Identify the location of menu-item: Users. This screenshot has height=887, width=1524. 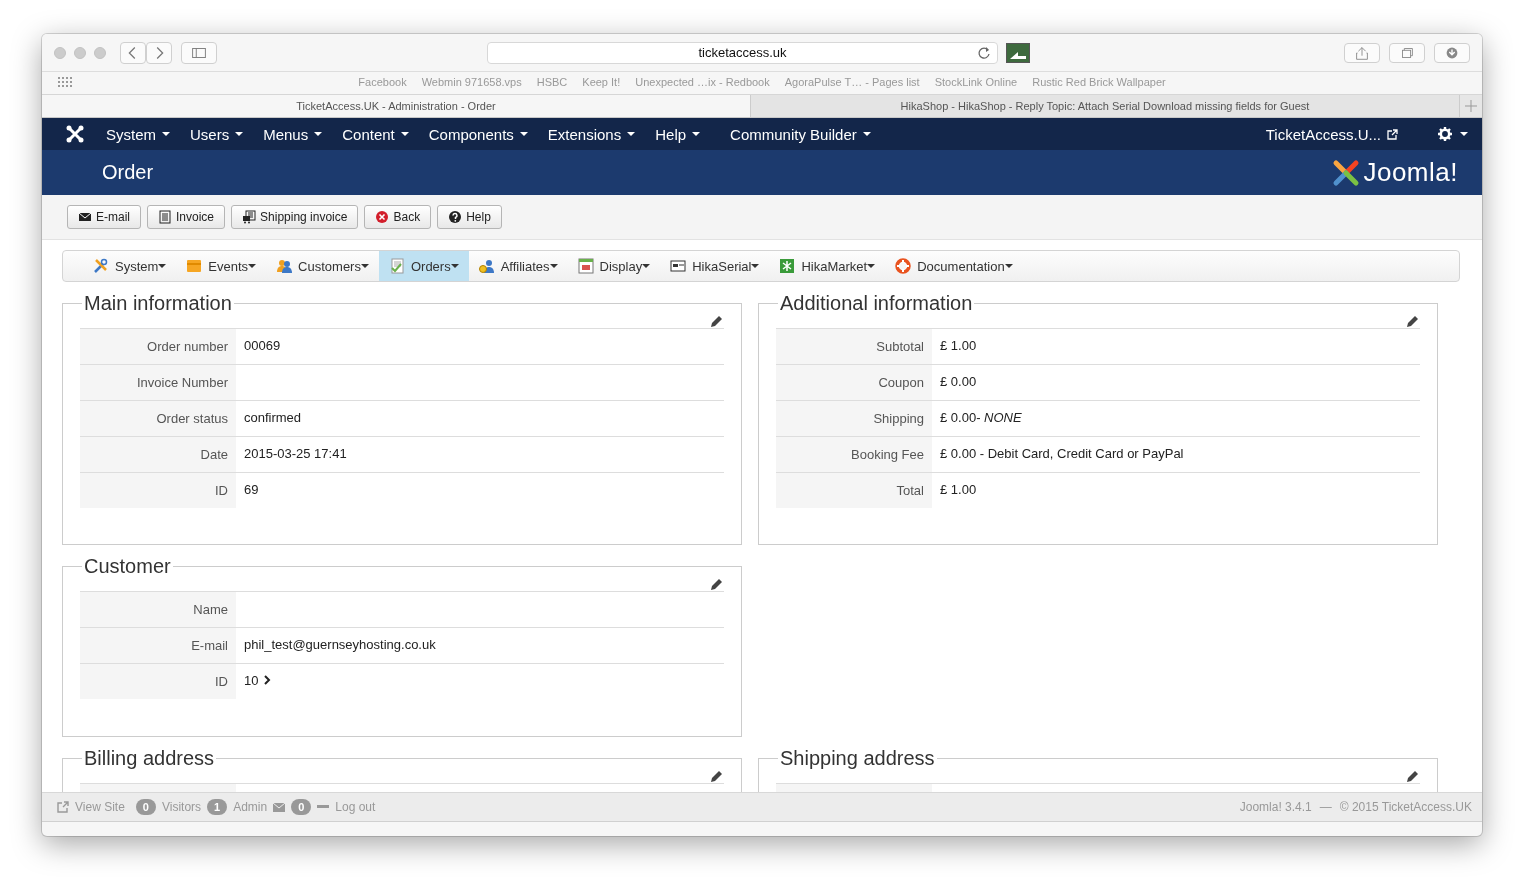
(217, 134).